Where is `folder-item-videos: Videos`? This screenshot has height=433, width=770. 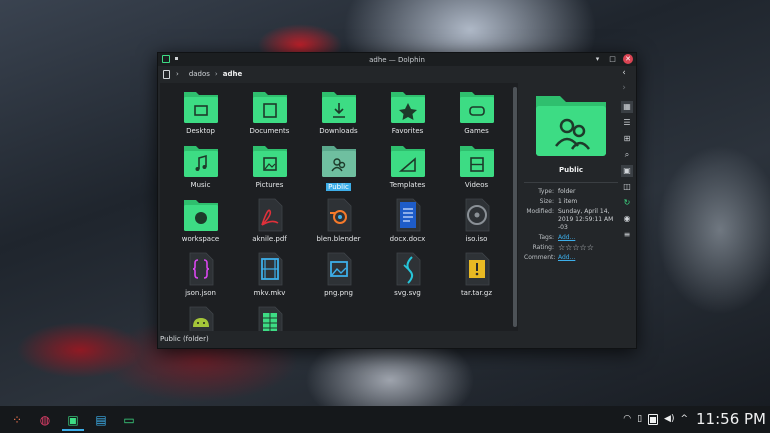 folder-item-videos: Videos is located at coordinates (476, 170).